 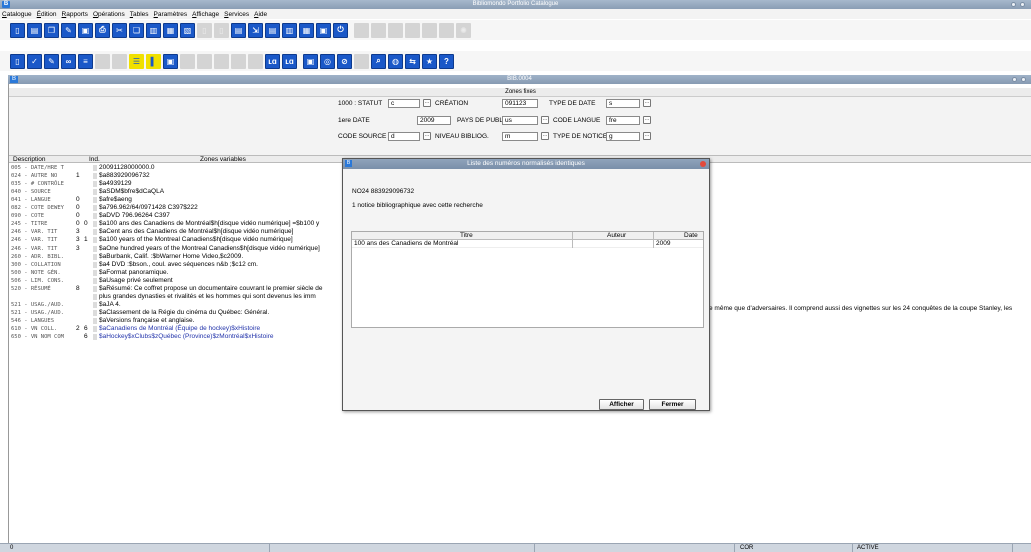 What do you see at coordinates (621, 404) in the screenshot?
I see `afficher-button: Afficher` at bounding box center [621, 404].